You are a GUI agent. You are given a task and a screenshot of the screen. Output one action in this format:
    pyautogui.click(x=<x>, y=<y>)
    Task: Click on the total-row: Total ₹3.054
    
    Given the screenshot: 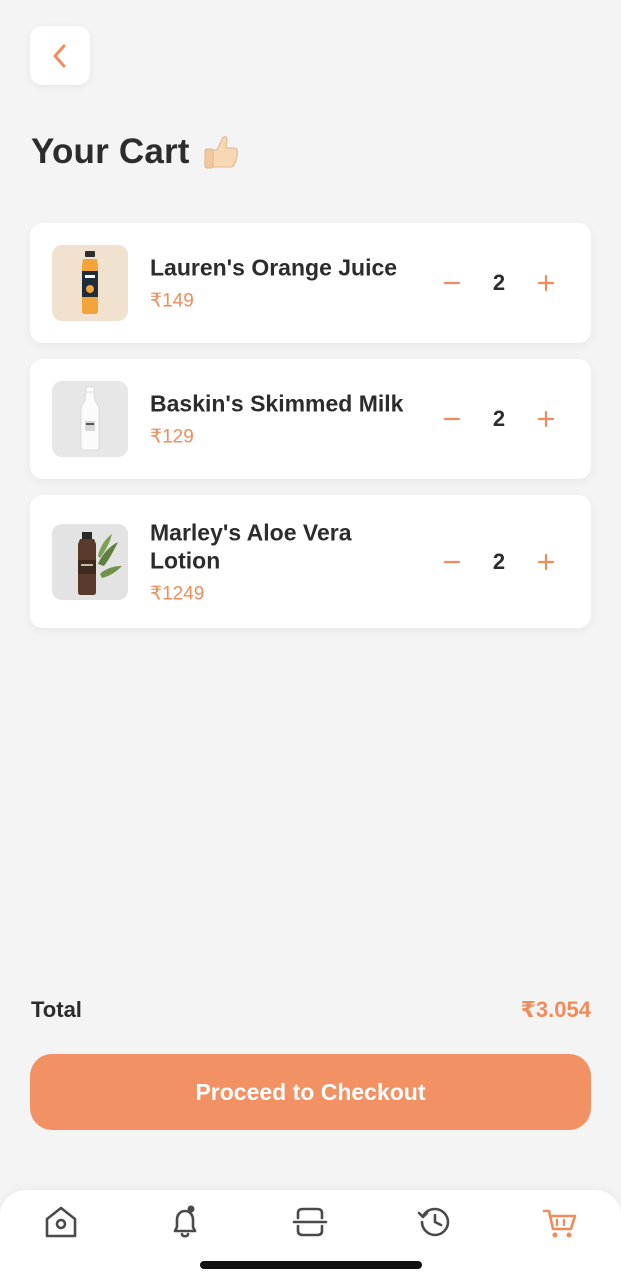 What is the action you would take?
    pyautogui.click(x=311, y=1010)
    